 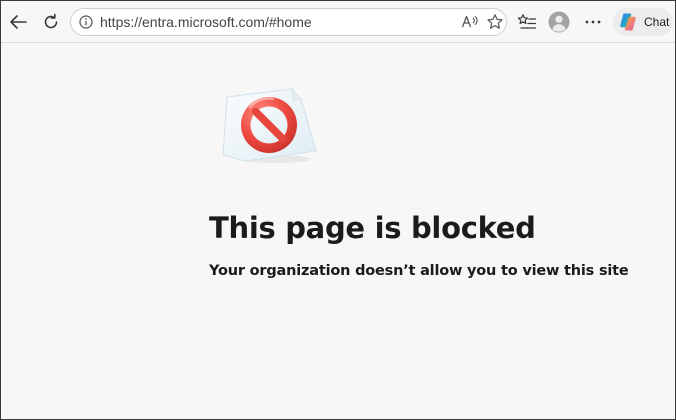 I want to click on copilot-icon, so click(x=628, y=22).